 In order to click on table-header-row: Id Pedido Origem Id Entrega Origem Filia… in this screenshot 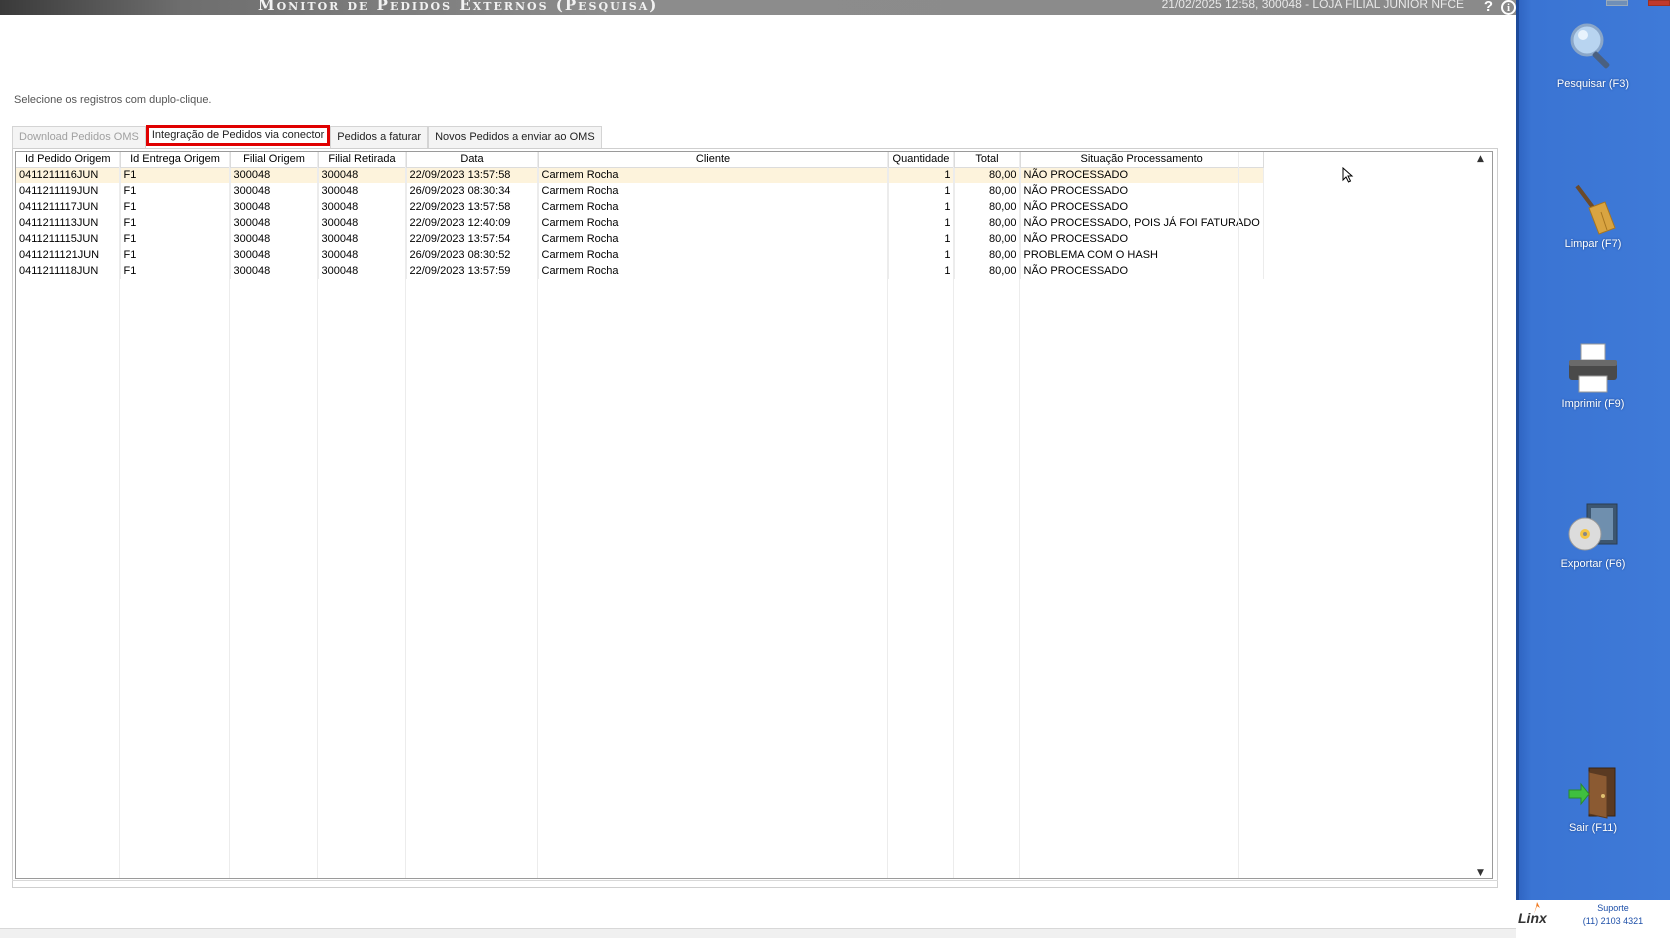, I will do `click(640, 160)`.